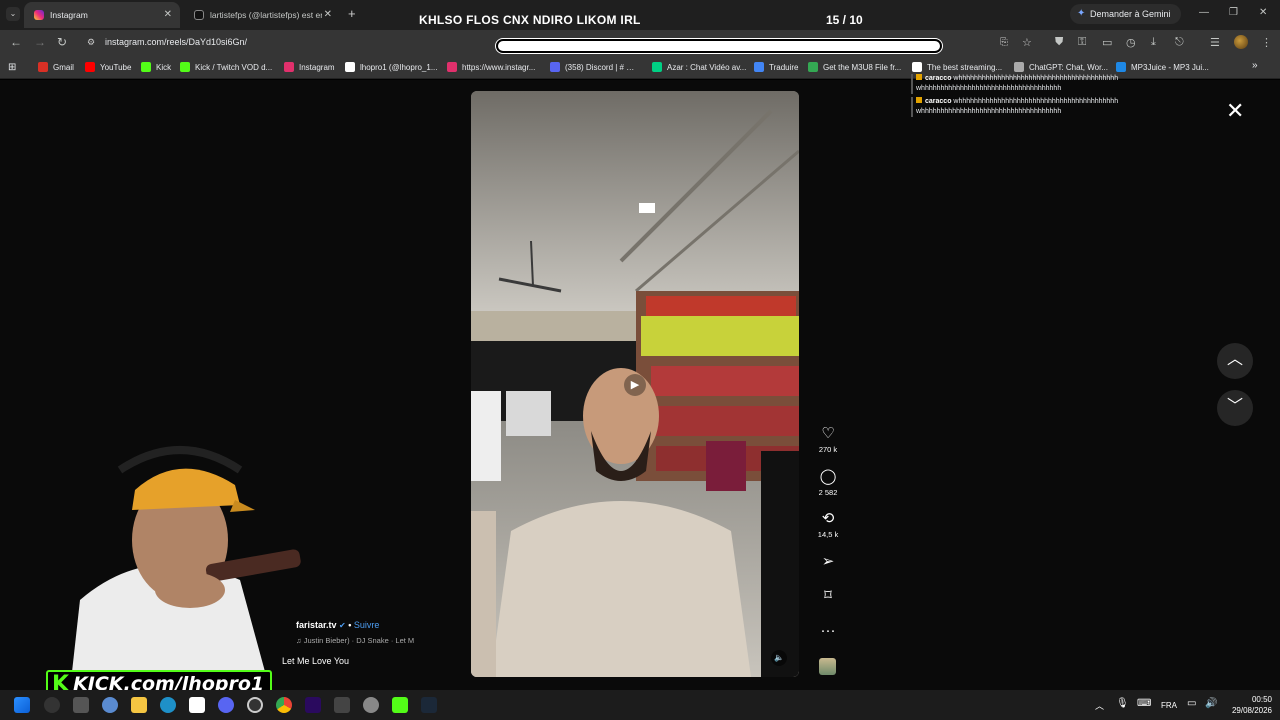 The height and width of the screenshot is (720, 1280). What do you see at coordinates (1125, 14) in the screenshot?
I see `gemini-button: ✦ Demander à Gemini` at bounding box center [1125, 14].